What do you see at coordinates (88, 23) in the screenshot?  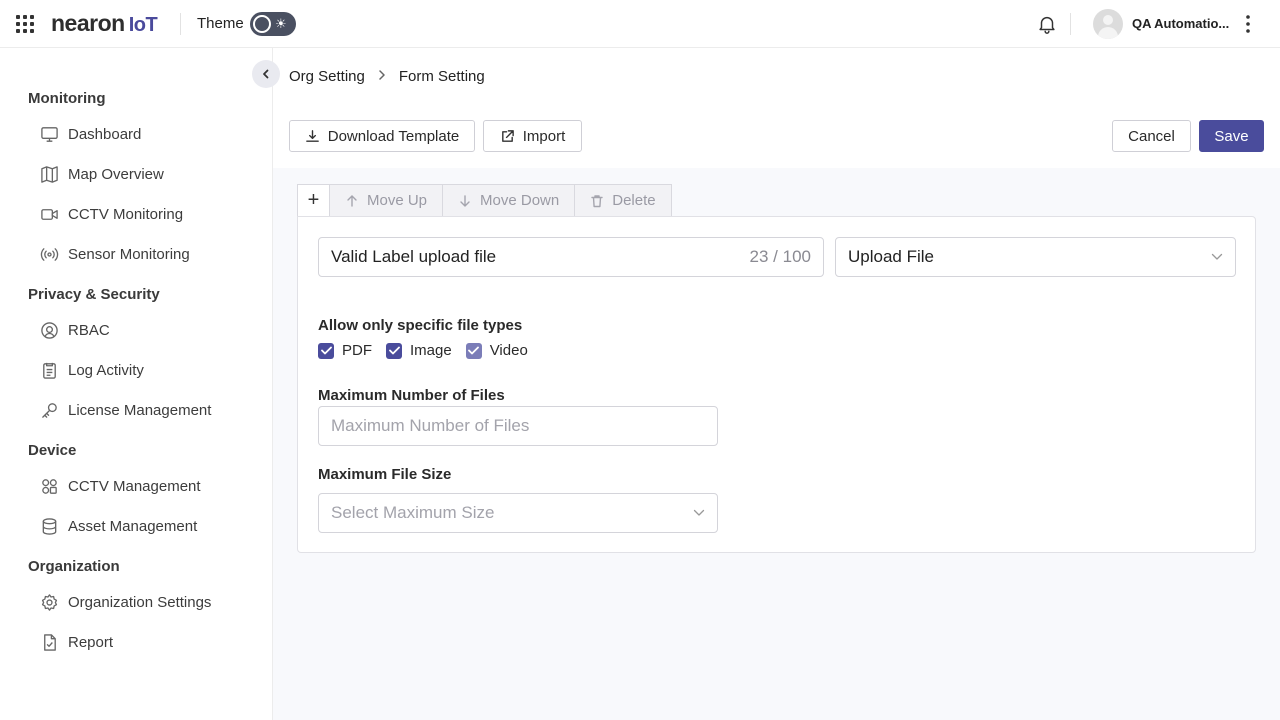 I see `logo-main-text: nearon` at bounding box center [88, 23].